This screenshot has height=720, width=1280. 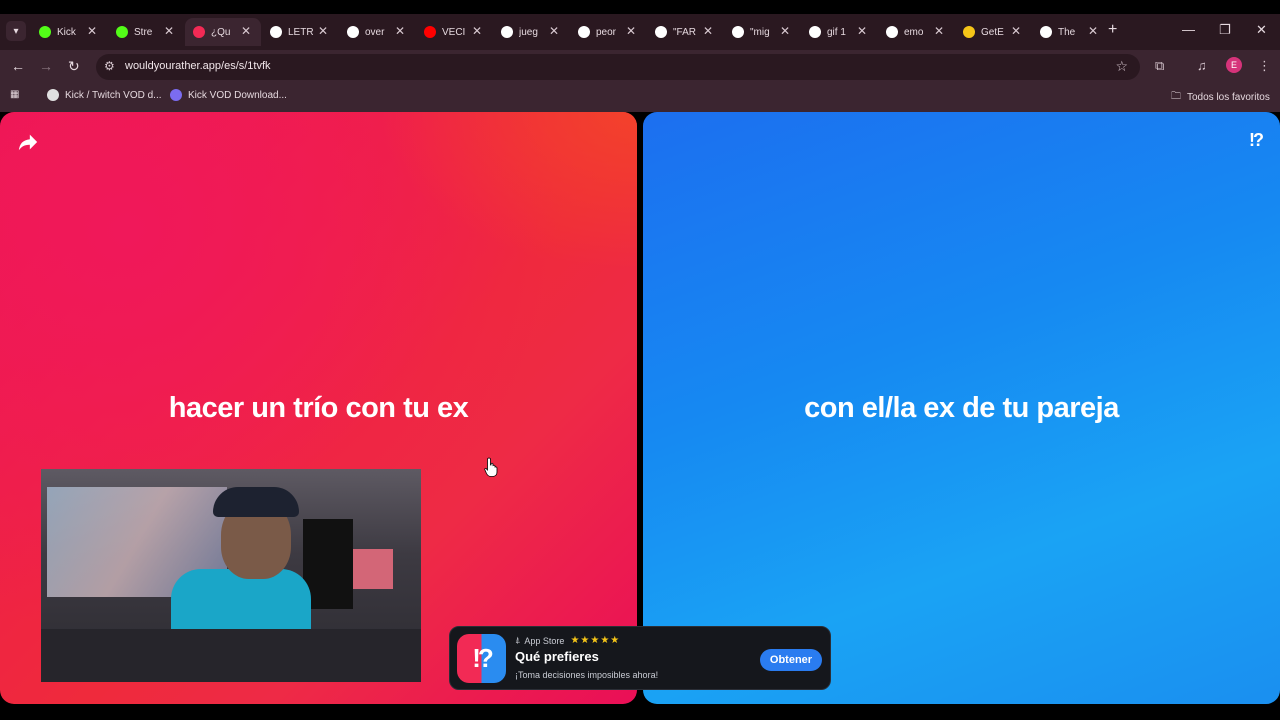 What do you see at coordinates (618, 67) in the screenshot?
I see `address-bar: ⚙ wouldyourather.app/es/s/1tvfk ☆` at bounding box center [618, 67].